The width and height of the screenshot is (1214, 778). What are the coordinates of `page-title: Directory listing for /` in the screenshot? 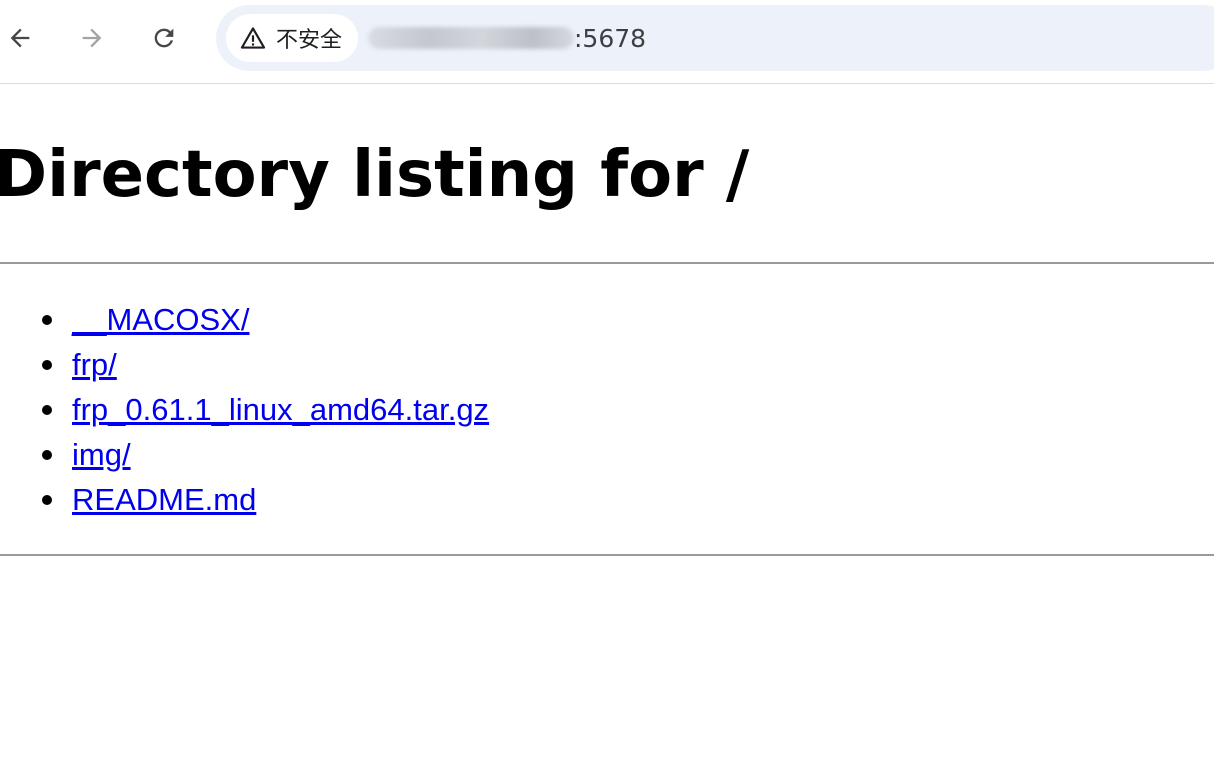 It's located at (375, 175).